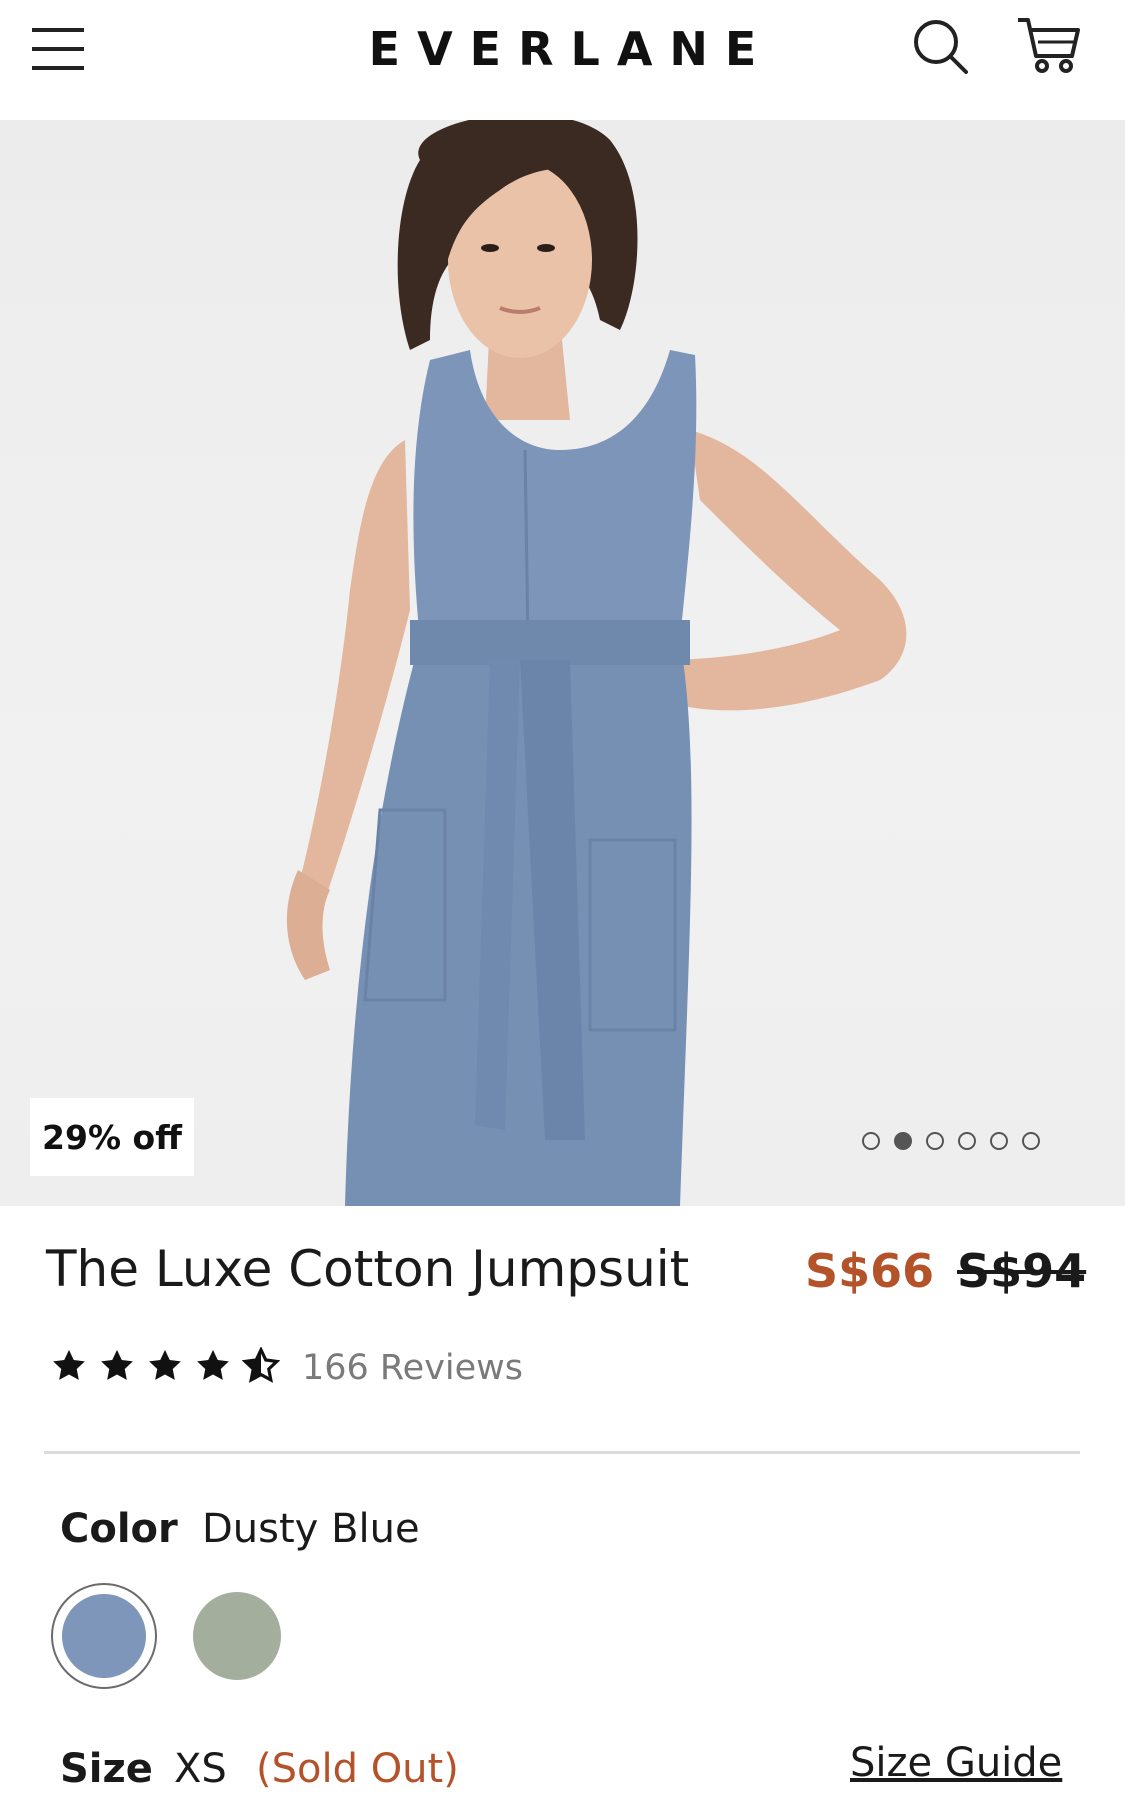  I want to click on search-icon, so click(941, 47).